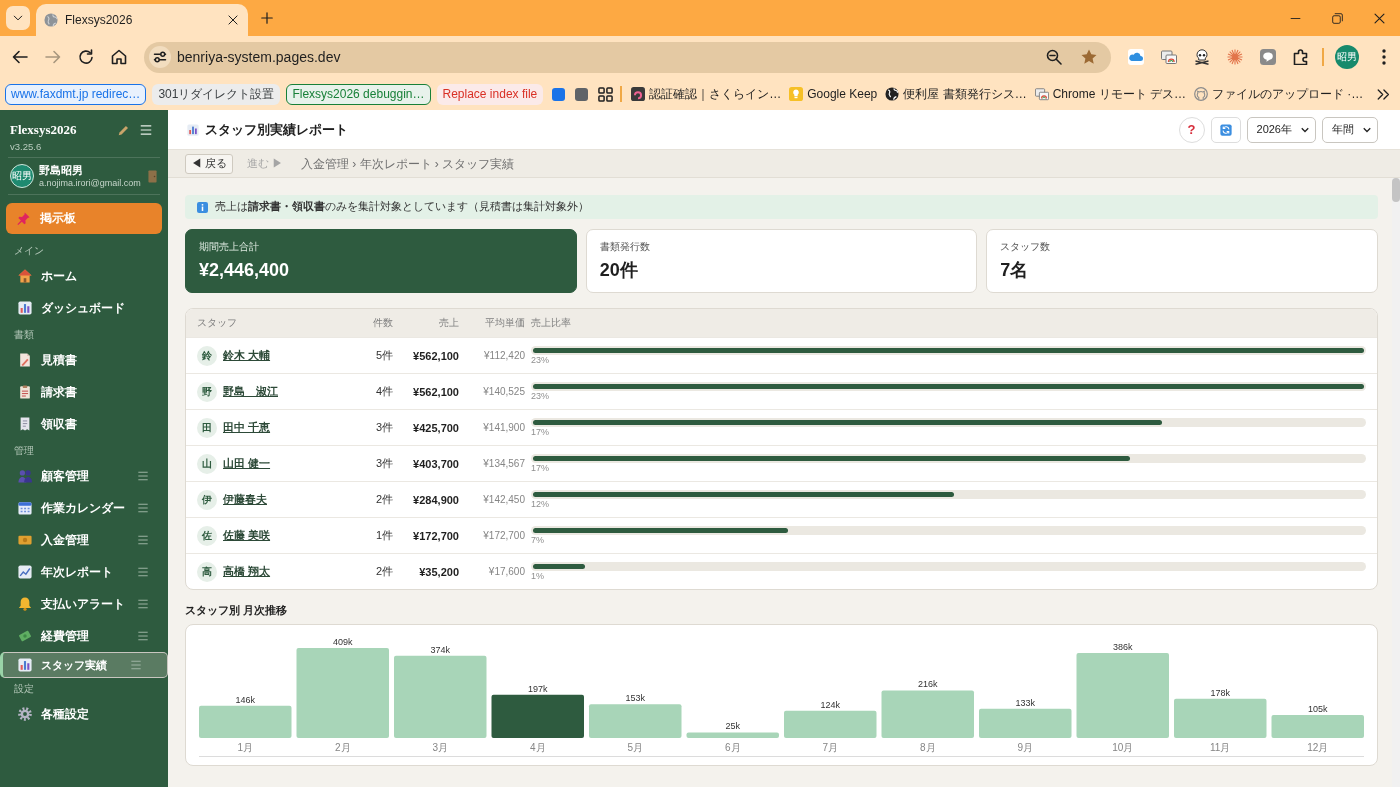  I want to click on tab-group-chip: 301リダイレクト設置, so click(216, 94).